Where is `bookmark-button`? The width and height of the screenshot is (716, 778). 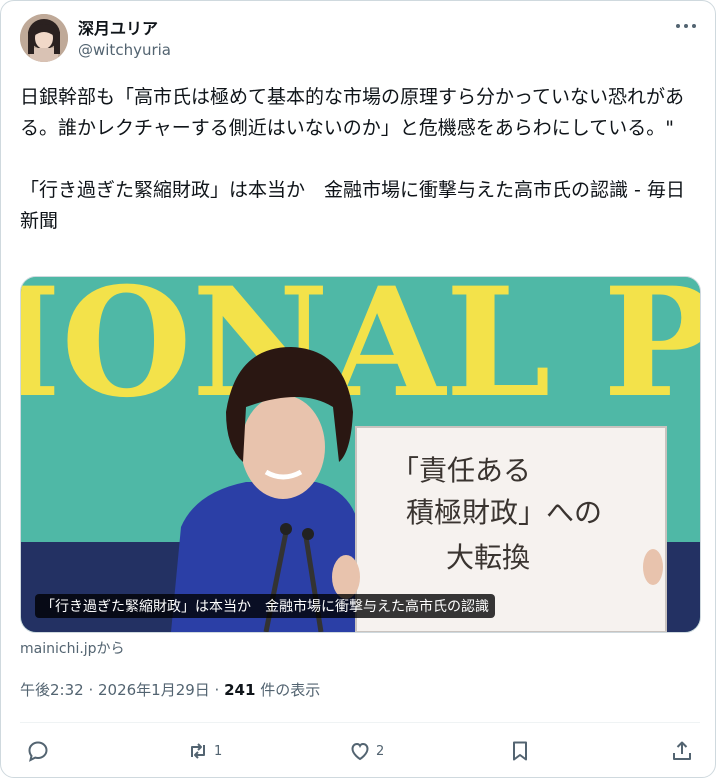
bookmark-button is located at coordinates (520, 751).